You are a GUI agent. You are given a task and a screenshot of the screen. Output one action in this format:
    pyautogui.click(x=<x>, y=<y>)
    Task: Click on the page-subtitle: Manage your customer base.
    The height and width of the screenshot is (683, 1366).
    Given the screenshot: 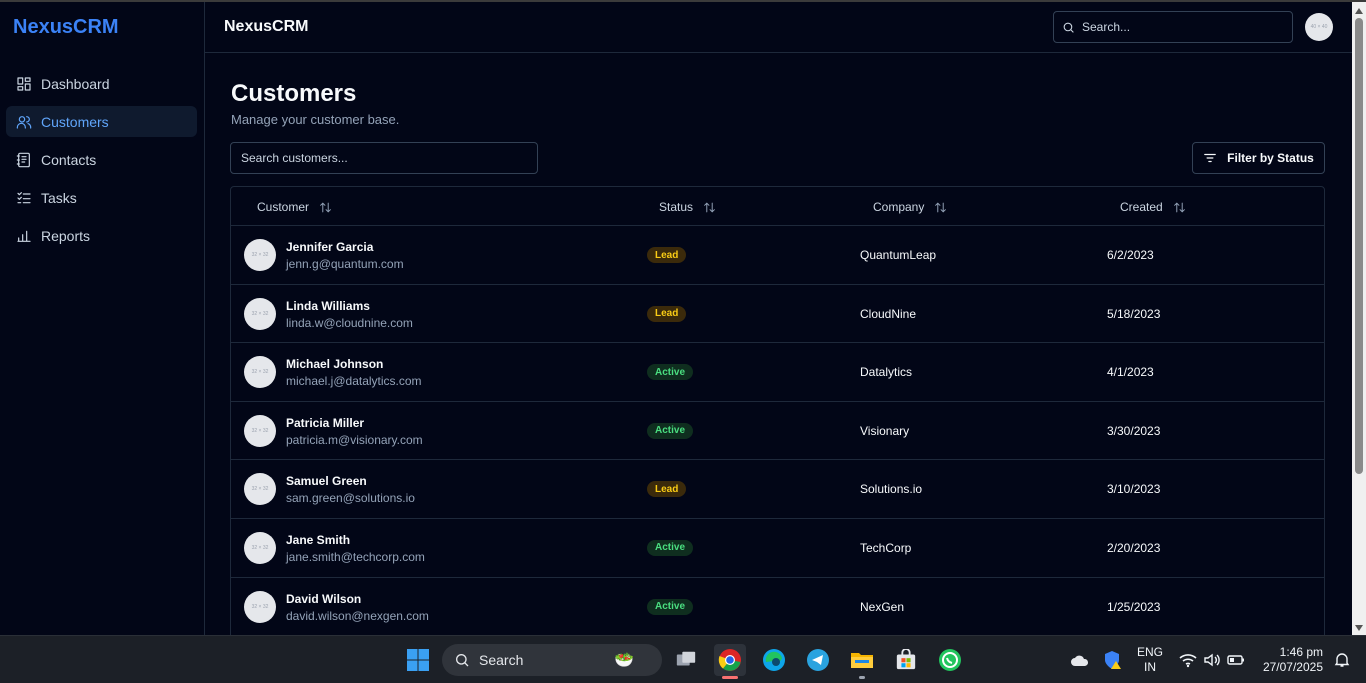 What is the action you would take?
    pyautogui.click(x=315, y=119)
    